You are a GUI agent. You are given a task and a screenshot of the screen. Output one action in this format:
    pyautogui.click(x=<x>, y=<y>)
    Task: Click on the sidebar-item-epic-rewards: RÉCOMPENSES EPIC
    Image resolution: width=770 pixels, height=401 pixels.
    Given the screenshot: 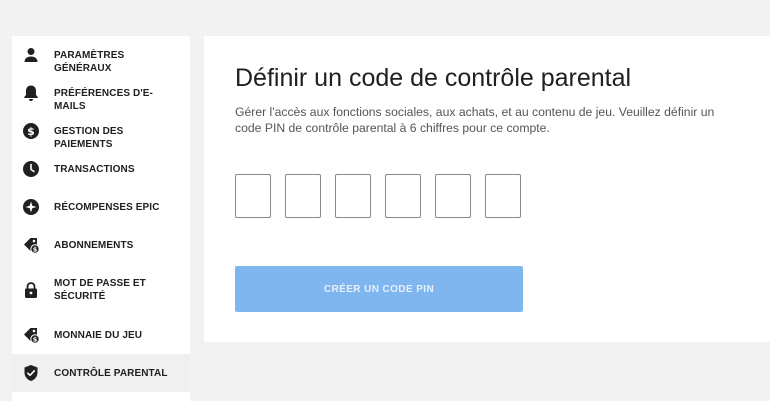 What is the action you would take?
    pyautogui.click(x=101, y=207)
    